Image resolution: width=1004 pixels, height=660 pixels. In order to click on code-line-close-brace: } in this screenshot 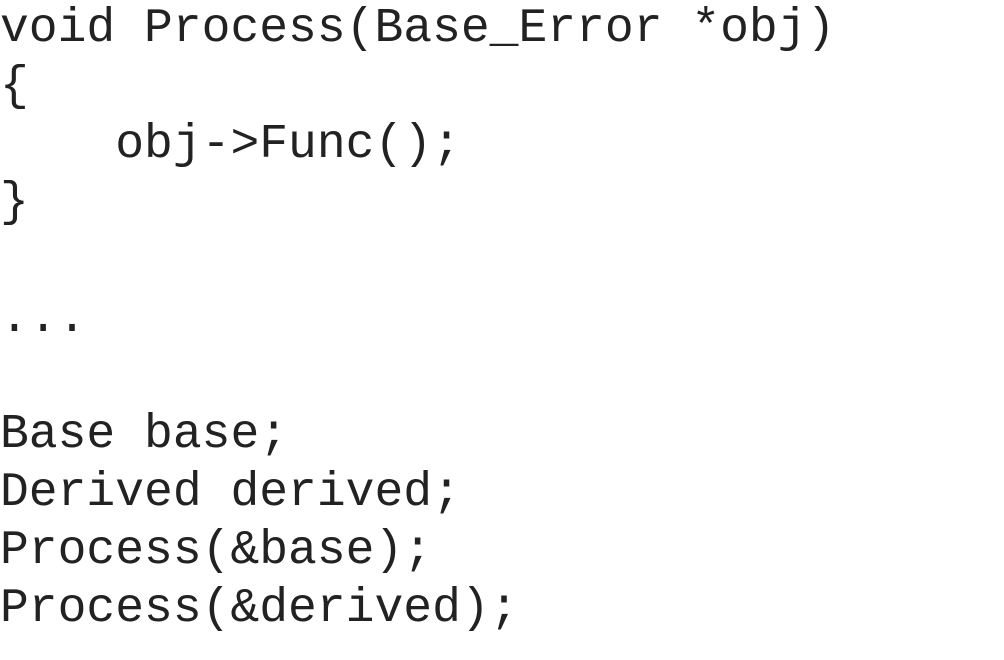, I will do `click(14, 203)`.